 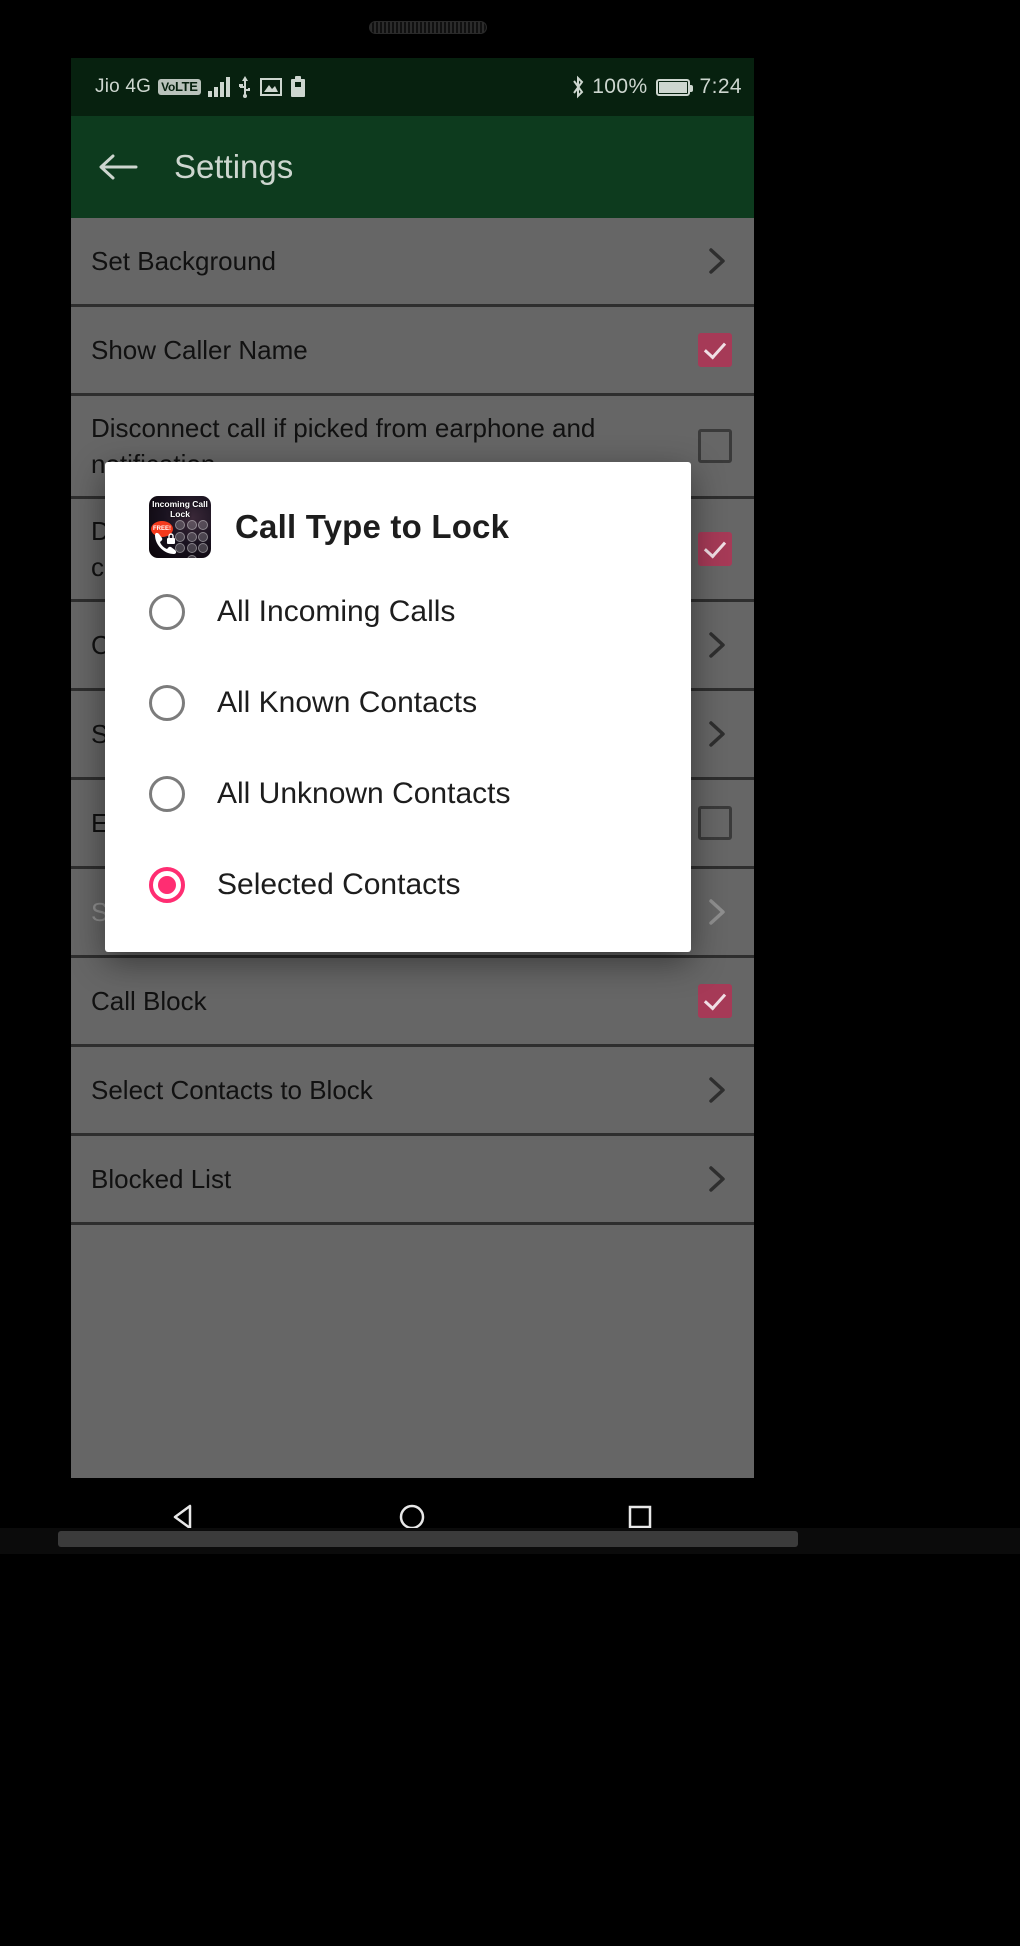 I want to click on dialog-option-all-incoming-calls: All Incoming Calls, so click(x=398, y=611).